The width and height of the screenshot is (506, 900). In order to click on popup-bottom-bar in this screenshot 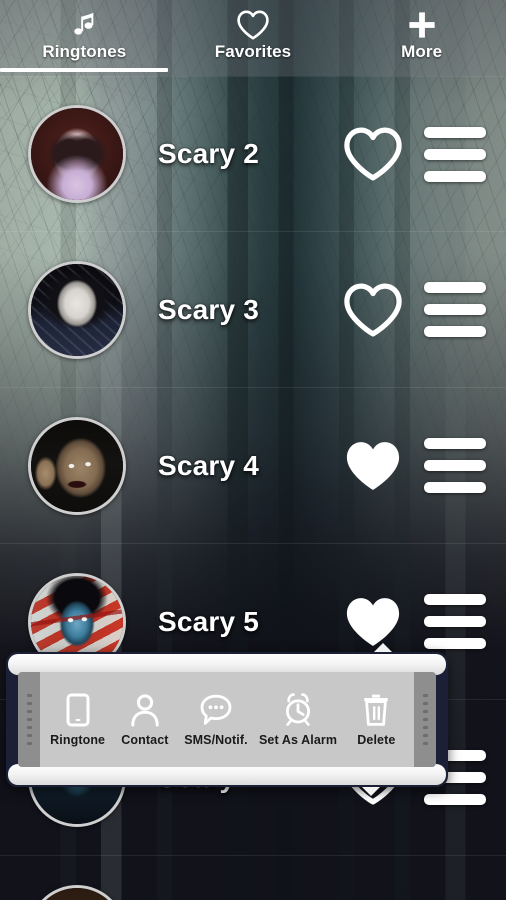, I will do `click(227, 774)`.